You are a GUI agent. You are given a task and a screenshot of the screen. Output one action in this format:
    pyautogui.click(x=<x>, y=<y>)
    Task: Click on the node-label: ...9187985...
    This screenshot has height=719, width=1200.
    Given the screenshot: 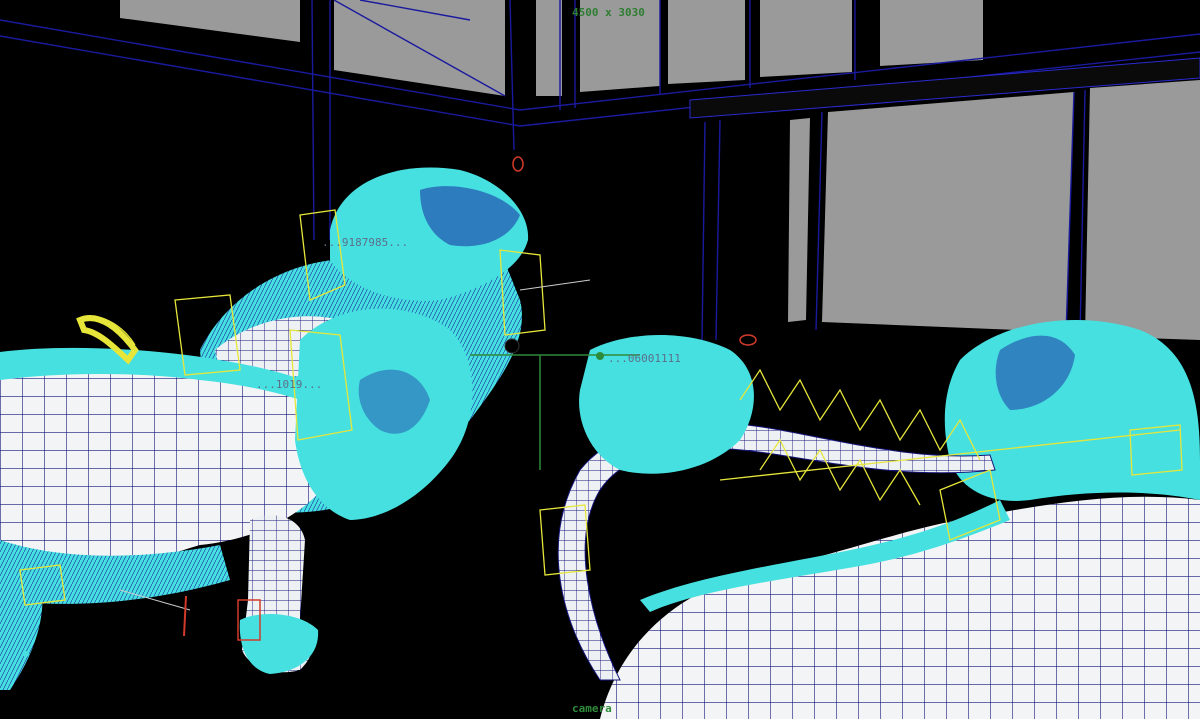 What is the action you would take?
    pyautogui.click(x=365, y=242)
    